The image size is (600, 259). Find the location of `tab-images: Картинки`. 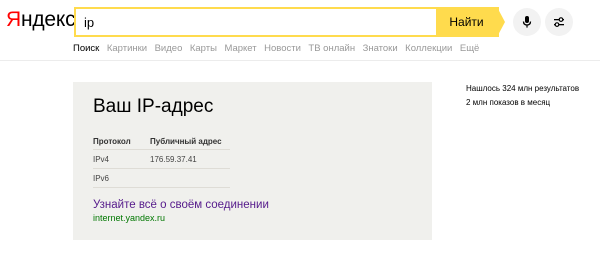

tab-images: Картинки is located at coordinates (127, 48).